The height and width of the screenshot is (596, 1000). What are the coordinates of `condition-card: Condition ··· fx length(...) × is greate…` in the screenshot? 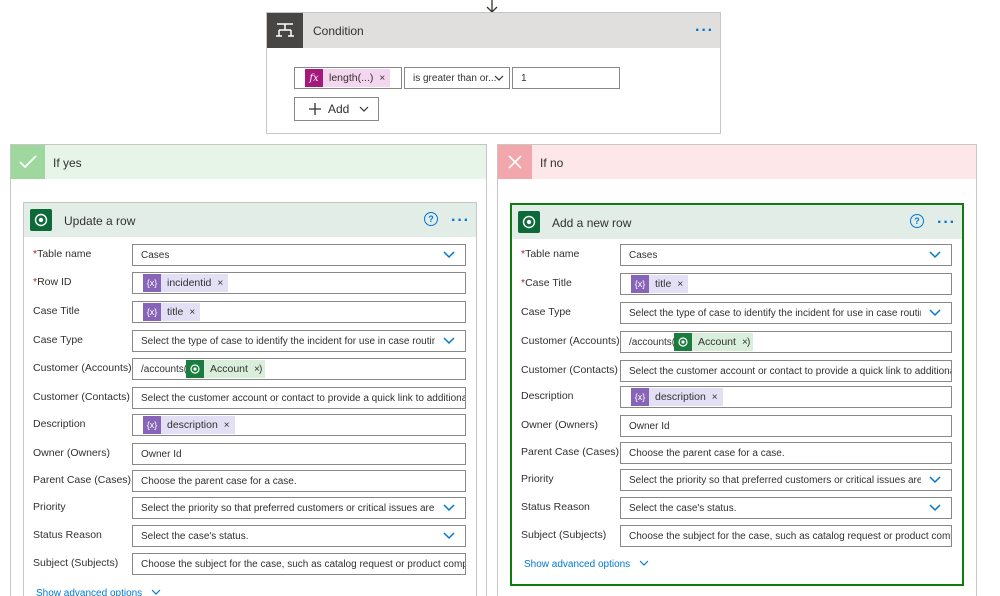 It's located at (493, 73).